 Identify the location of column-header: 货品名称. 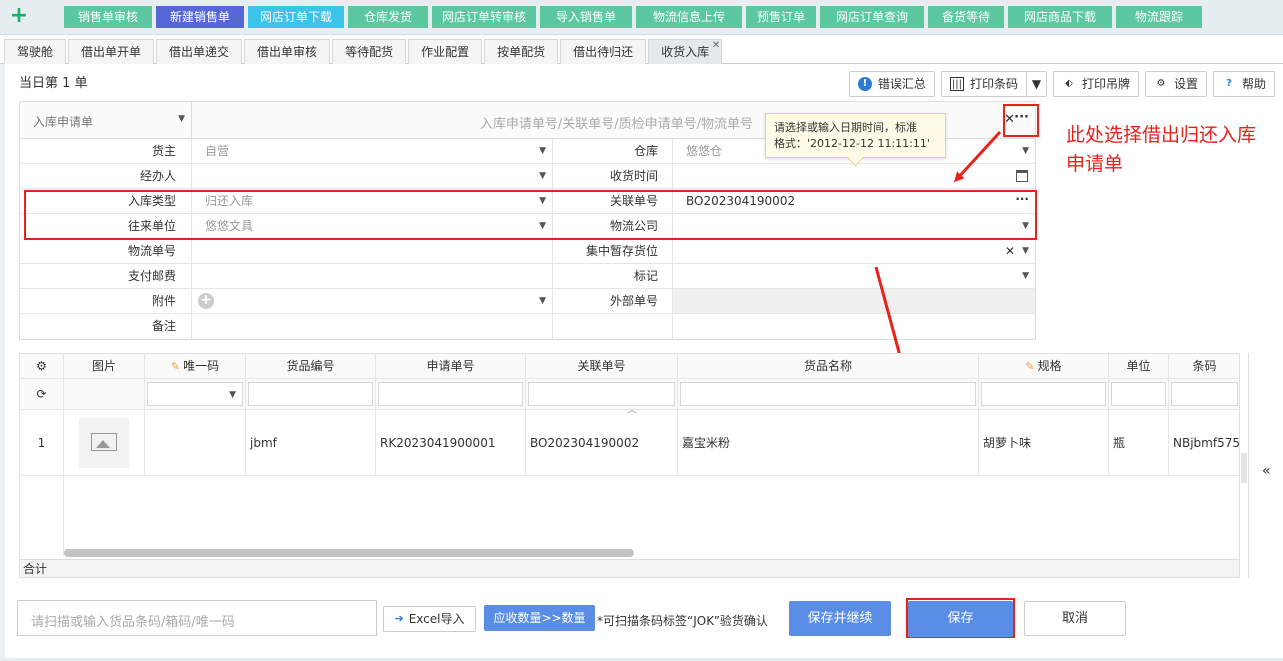
(828, 366).